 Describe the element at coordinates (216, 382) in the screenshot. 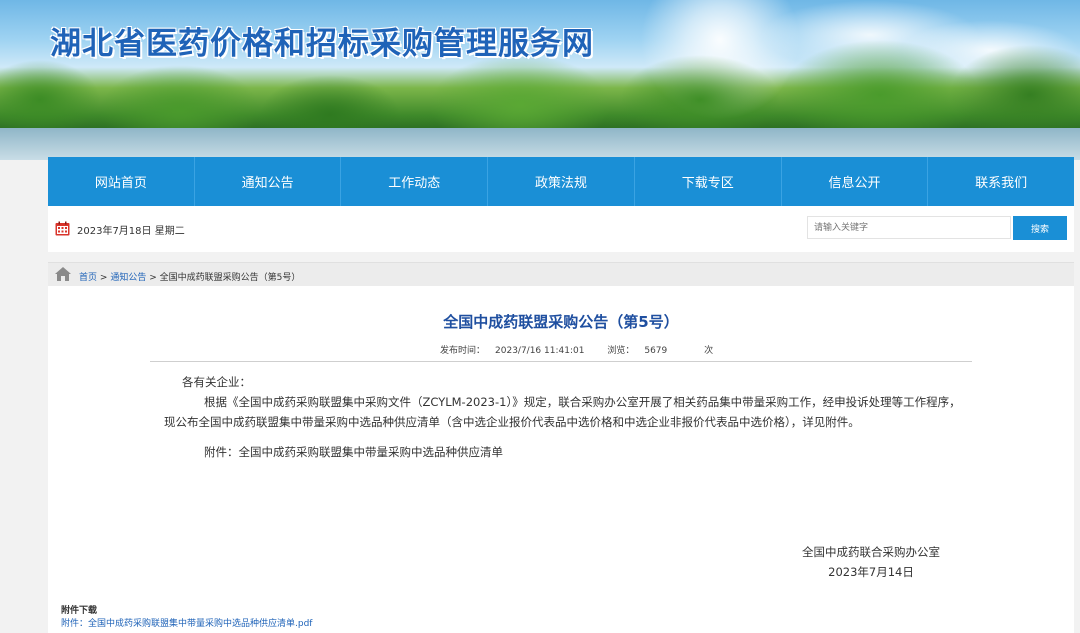

I see `greeting: 各有关企业：` at that location.